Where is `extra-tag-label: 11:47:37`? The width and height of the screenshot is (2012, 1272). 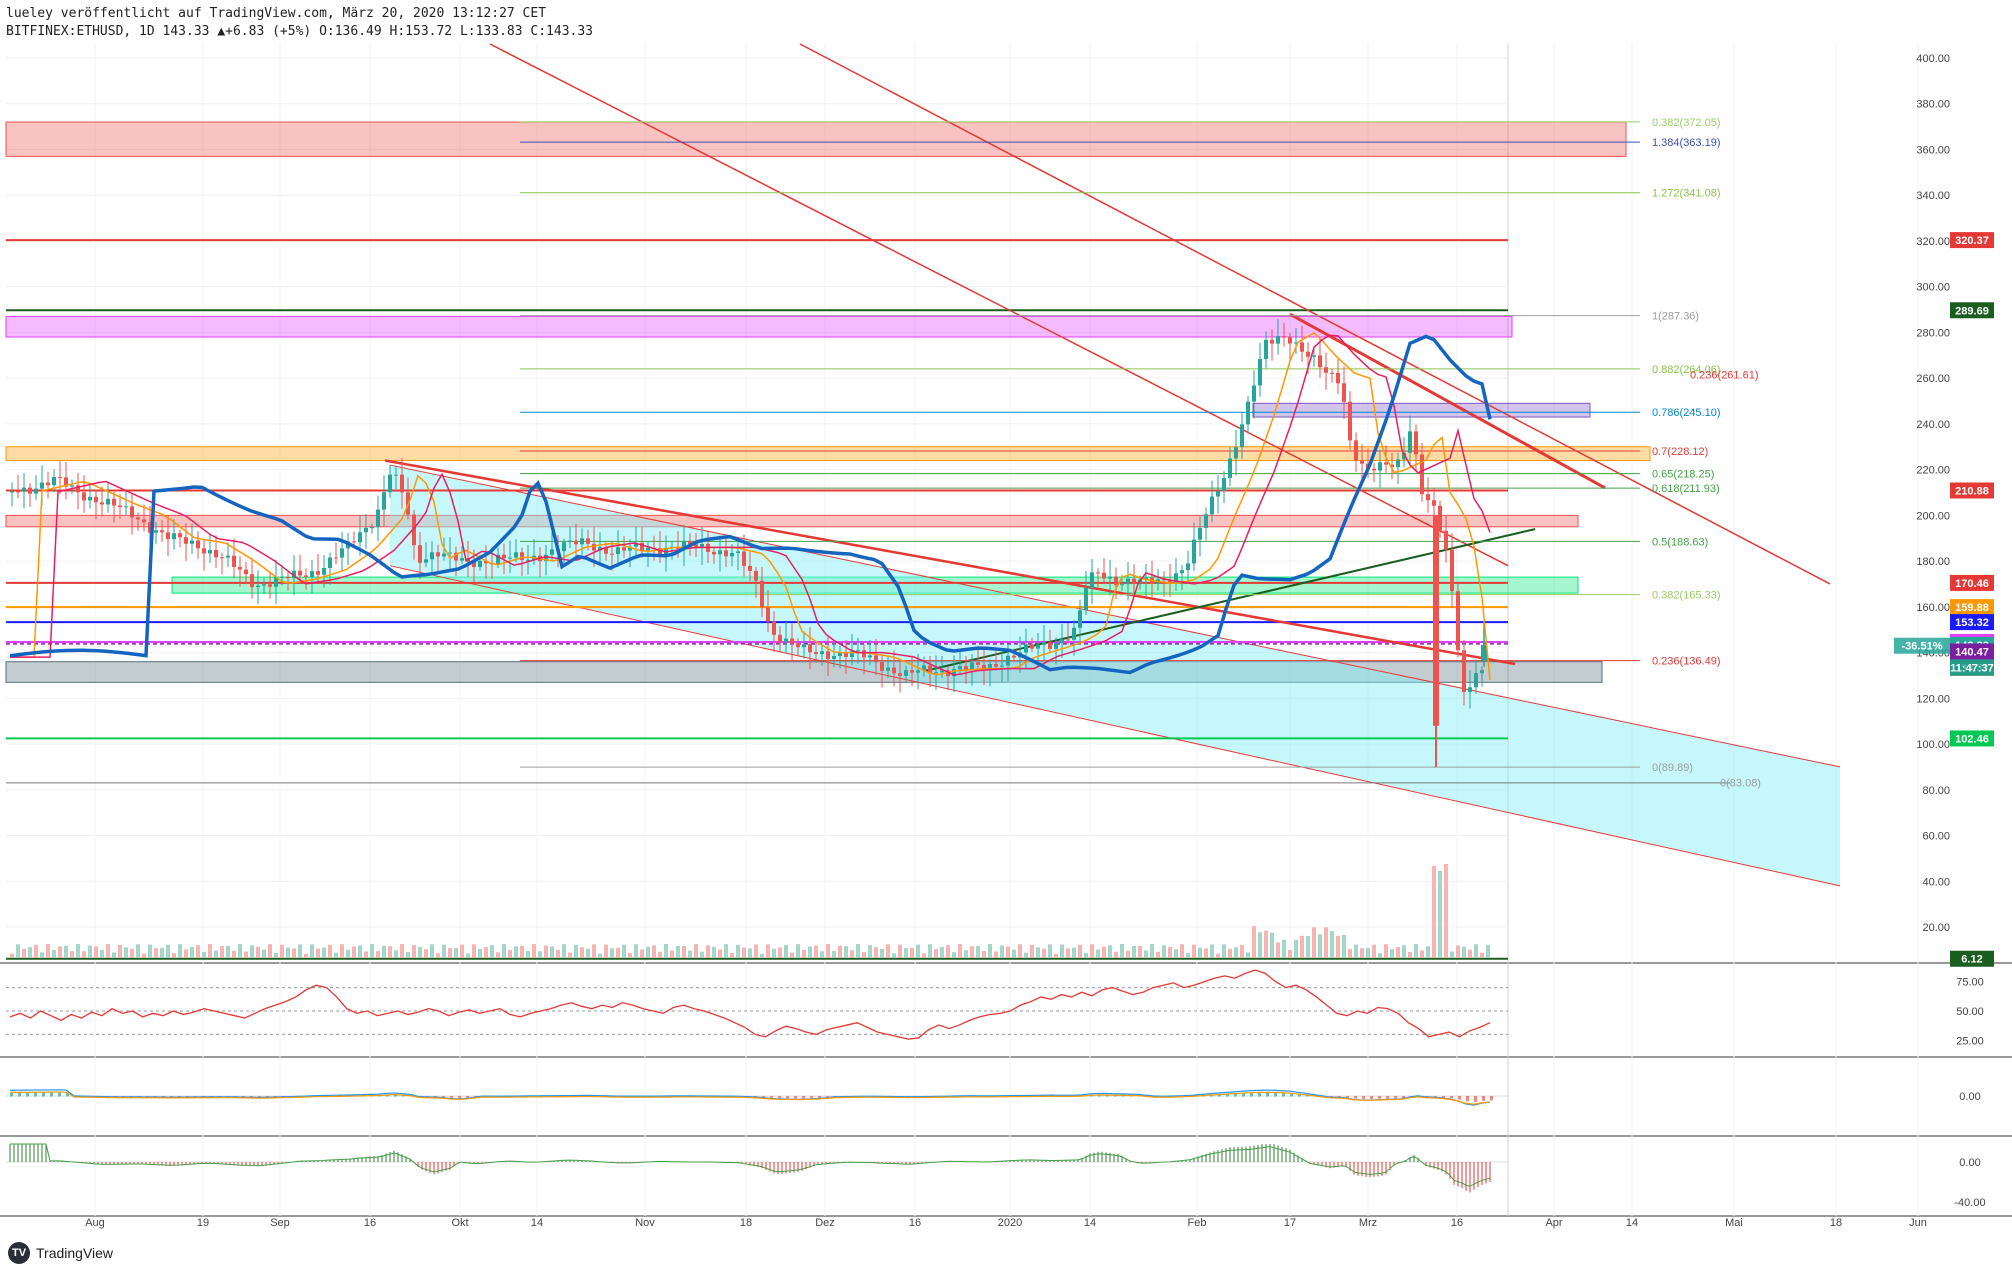 extra-tag-label: 11:47:37 is located at coordinates (1971, 668).